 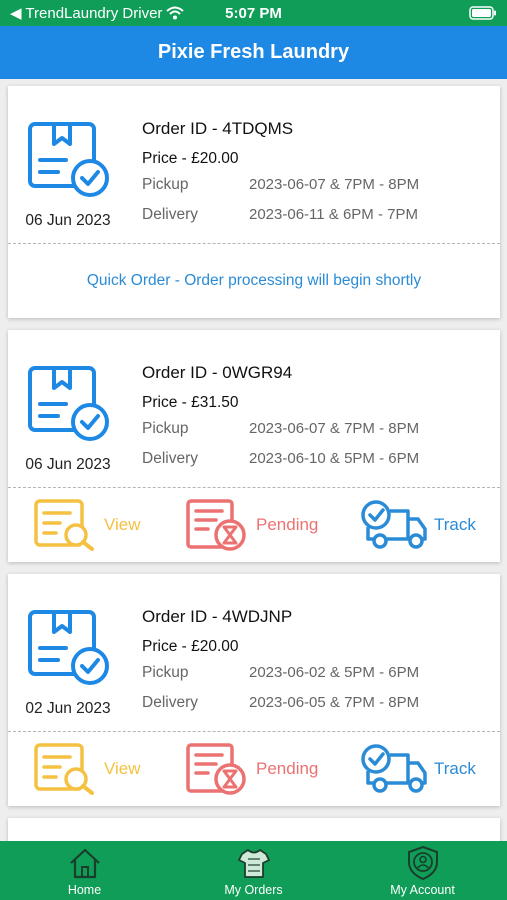 What do you see at coordinates (334, 458) in the screenshot?
I see `delivery-value: 2023-06-10 & 5PM - 6PM` at bounding box center [334, 458].